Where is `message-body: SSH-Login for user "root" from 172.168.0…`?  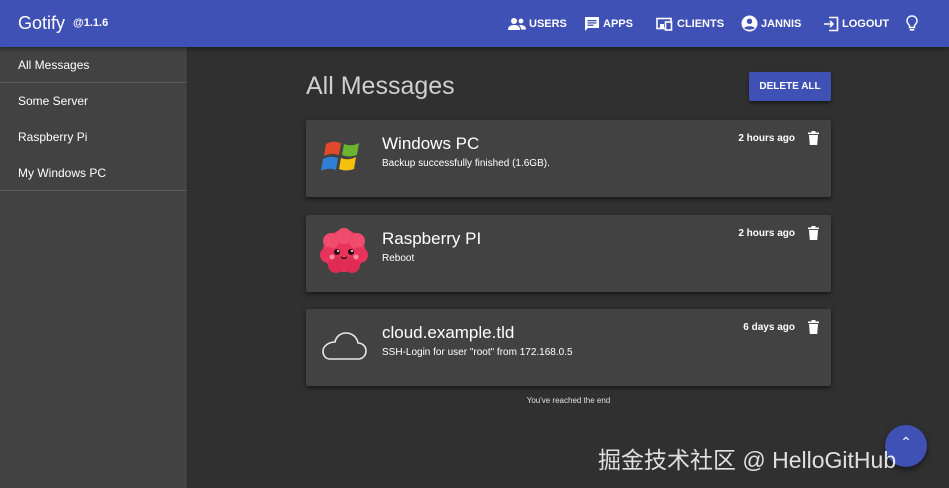 message-body: SSH-Login for user "root" from 172.168.0… is located at coordinates (477, 352).